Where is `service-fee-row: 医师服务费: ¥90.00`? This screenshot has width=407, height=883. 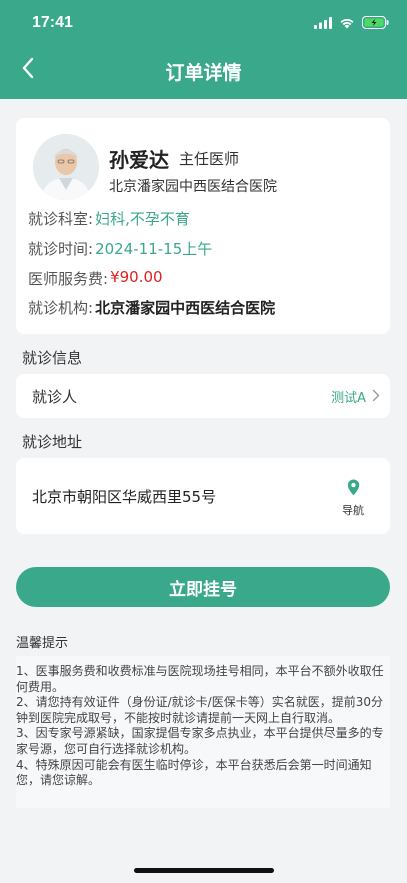 service-fee-row: 医师服务费: ¥90.00 is located at coordinates (95, 278).